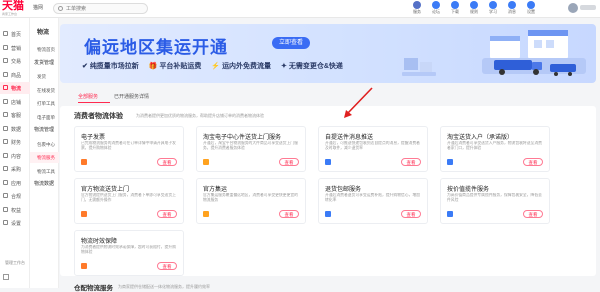 This screenshot has width=600, height=292. What do you see at coordinates (455, 8) in the screenshot?
I see `toolbar-item: 下载` at bounding box center [455, 8].